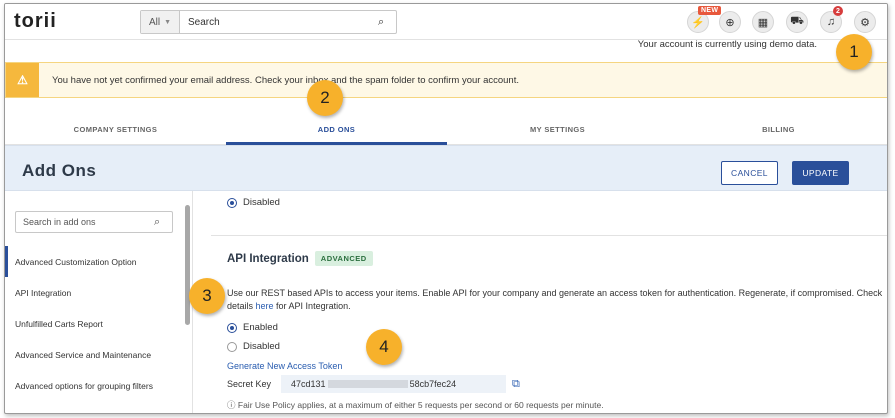  I want to click on logo: torii, so click(35, 21).